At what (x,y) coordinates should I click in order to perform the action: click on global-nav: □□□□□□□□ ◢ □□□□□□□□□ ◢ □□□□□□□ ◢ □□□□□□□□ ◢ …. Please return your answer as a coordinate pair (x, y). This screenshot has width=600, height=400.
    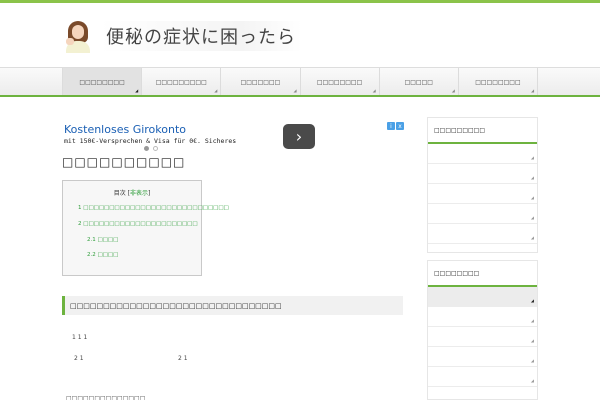
    Looking at the image, I should click on (300, 81).